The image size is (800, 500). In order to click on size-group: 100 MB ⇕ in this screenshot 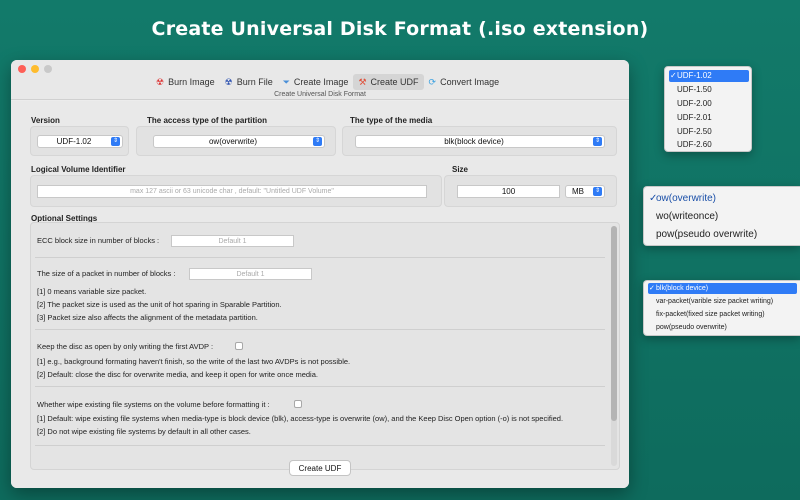, I will do `click(530, 191)`.